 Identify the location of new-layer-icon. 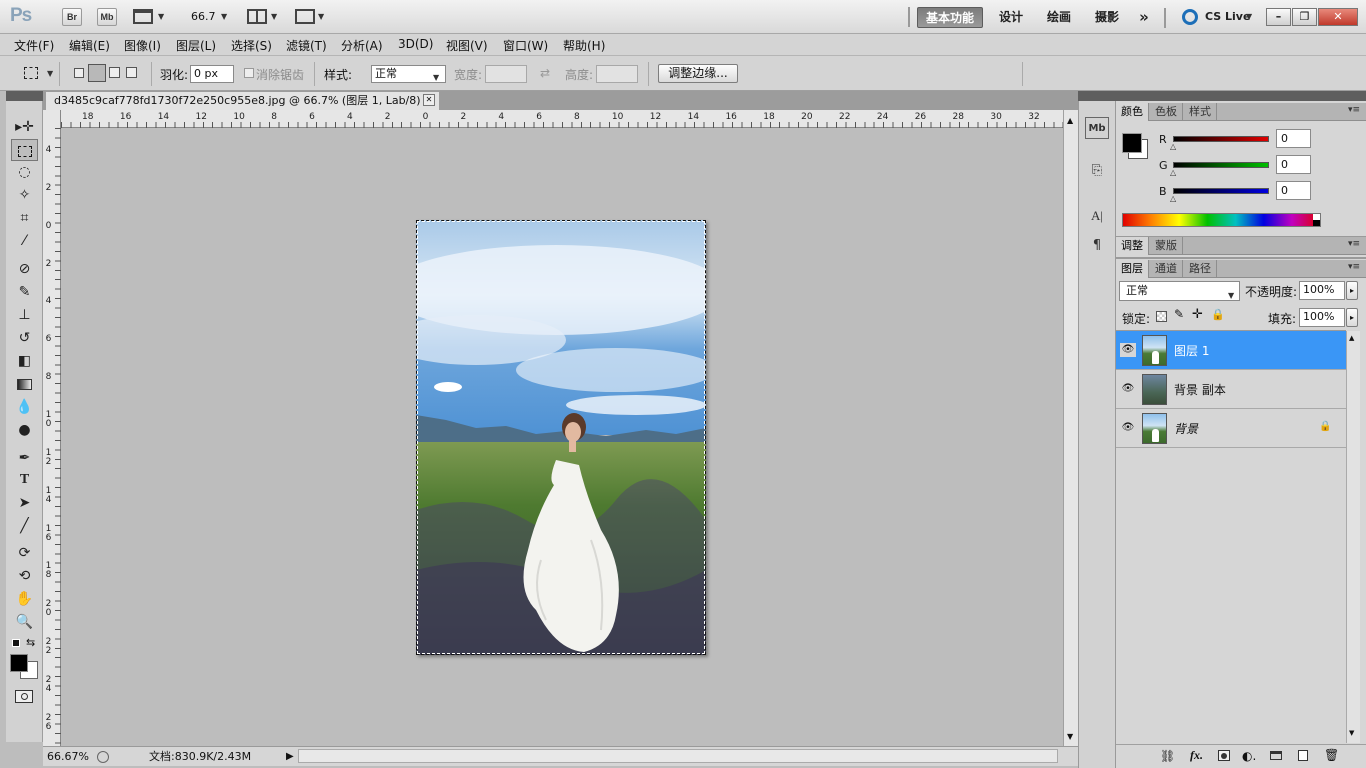
(1303, 755).